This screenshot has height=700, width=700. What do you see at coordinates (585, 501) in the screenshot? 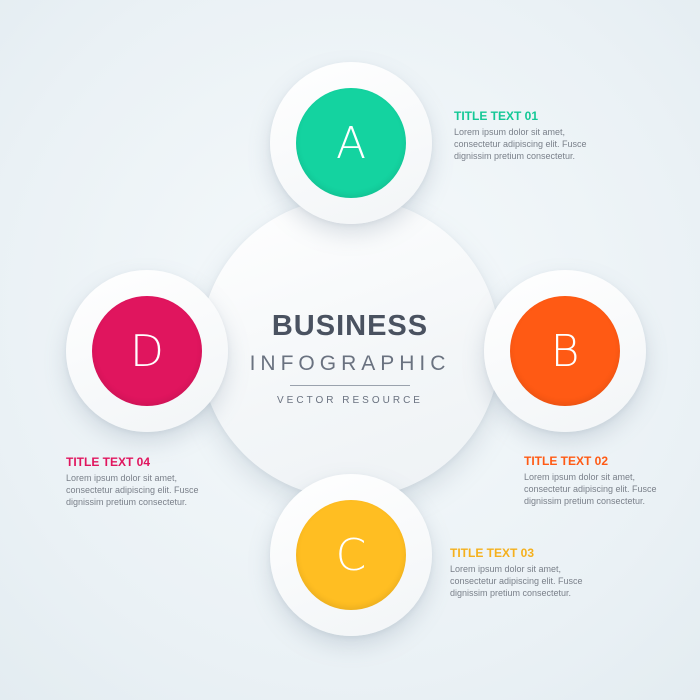
I see `label-02-line: dignissim pretium consectetur.` at bounding box center [585, 501].